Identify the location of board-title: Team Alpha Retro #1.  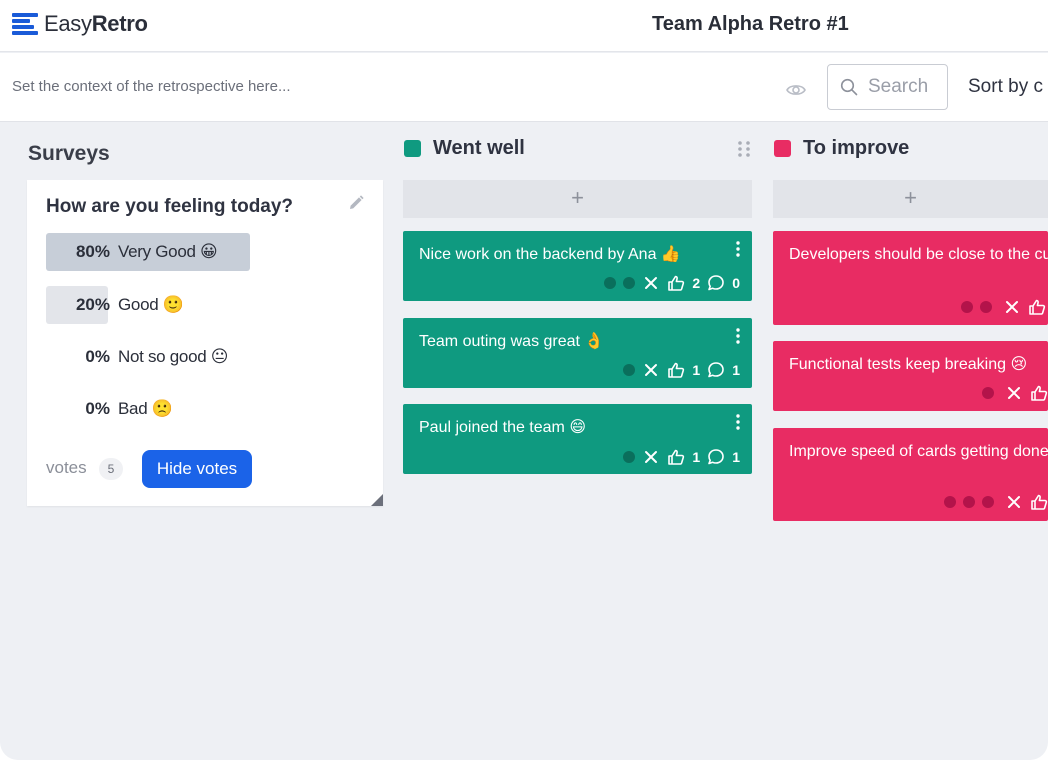
(750, 24).